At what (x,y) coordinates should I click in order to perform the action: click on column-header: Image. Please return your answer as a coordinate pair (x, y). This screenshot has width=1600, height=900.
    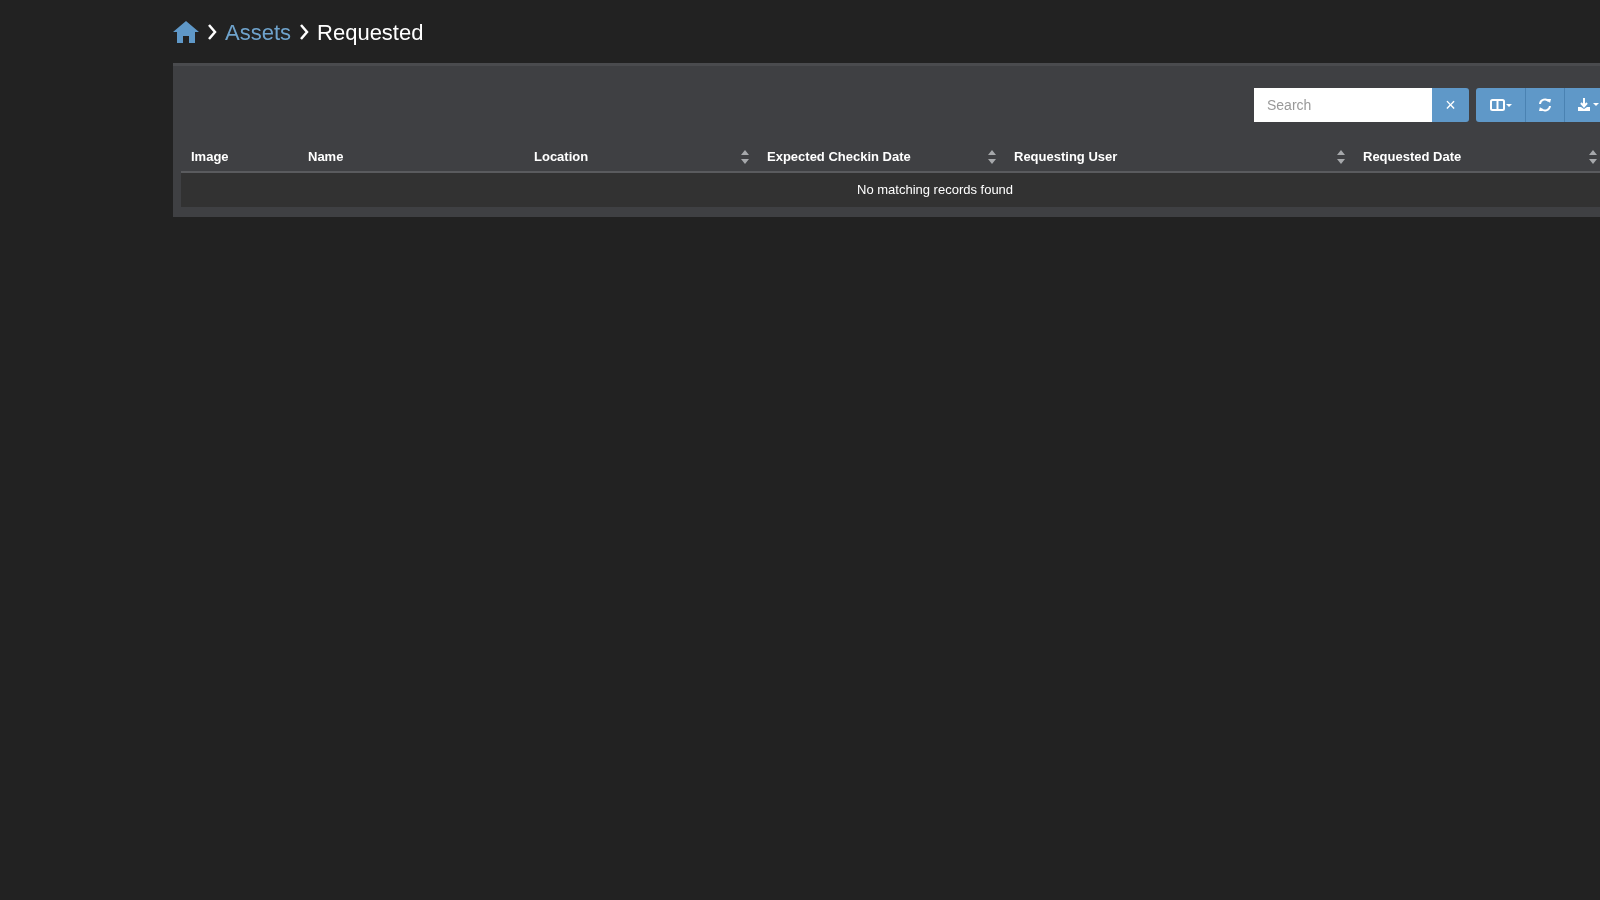
    Looking at the image, I should click on (210, 157).